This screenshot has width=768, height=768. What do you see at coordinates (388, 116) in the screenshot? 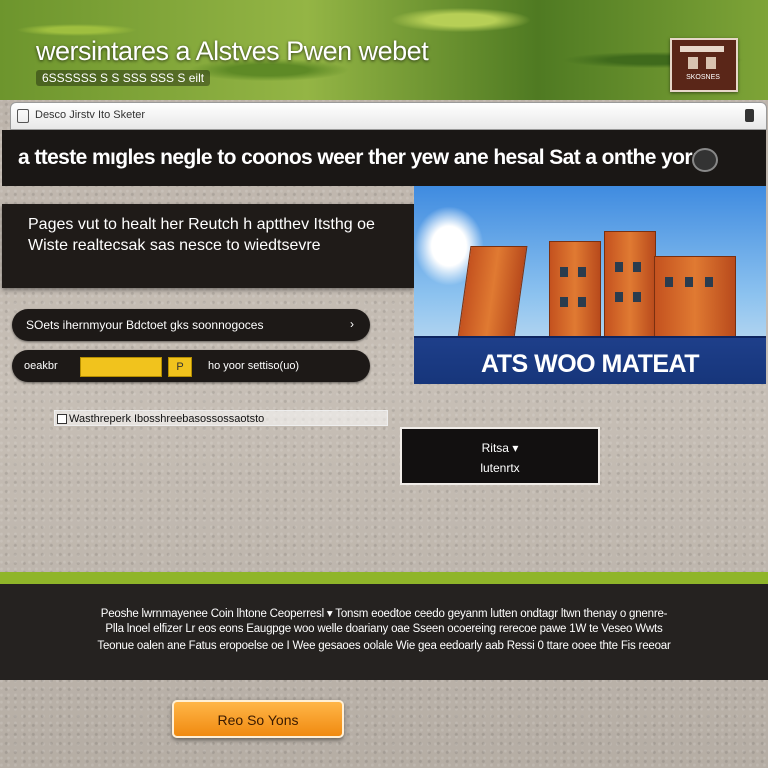
I see `breadcrumb: Desco Jirstv Ito Sketer` at bounding box center [388, 116].